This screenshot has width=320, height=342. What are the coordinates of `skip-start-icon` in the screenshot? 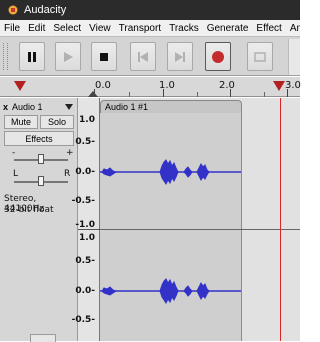 It's located at (143, 56).